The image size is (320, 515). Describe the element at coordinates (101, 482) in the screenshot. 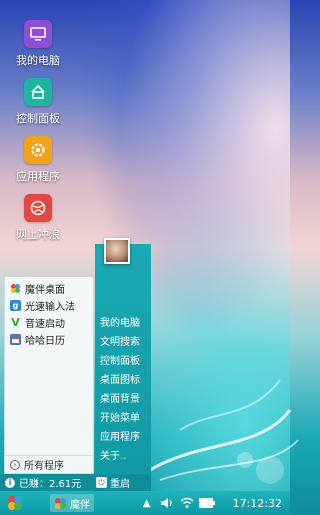

I see `power-icon: ⏻` at that location.